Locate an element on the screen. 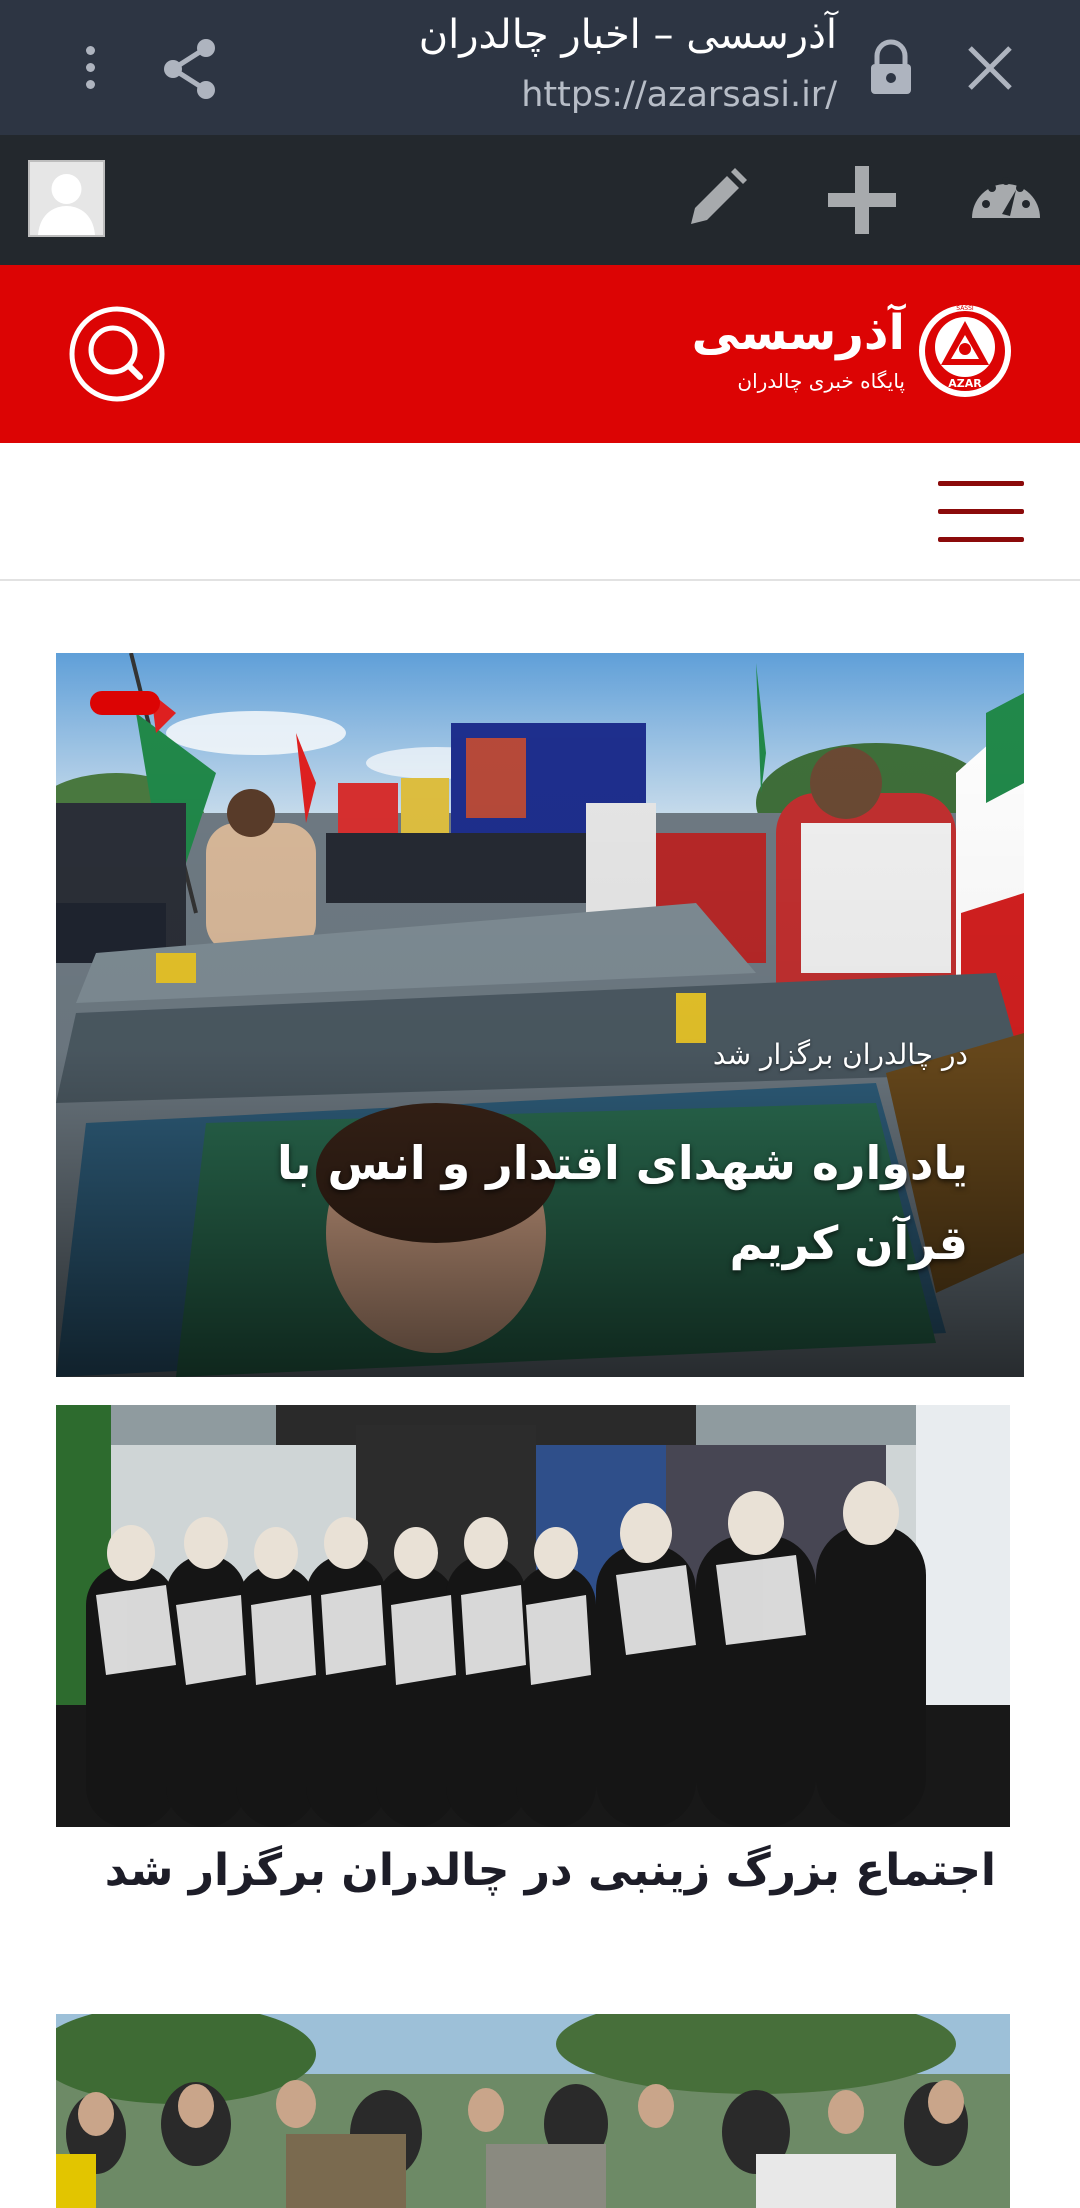 This screenshot has width=1080, height=2208. nav-row is located at coordinates (540, 512).